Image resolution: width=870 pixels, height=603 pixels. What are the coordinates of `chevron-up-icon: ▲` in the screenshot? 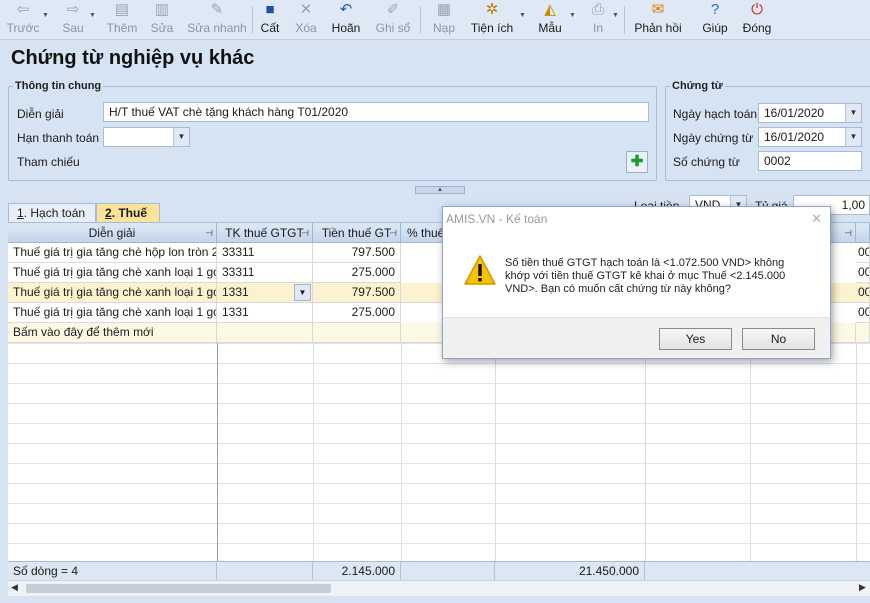 It's located at (440, 190).